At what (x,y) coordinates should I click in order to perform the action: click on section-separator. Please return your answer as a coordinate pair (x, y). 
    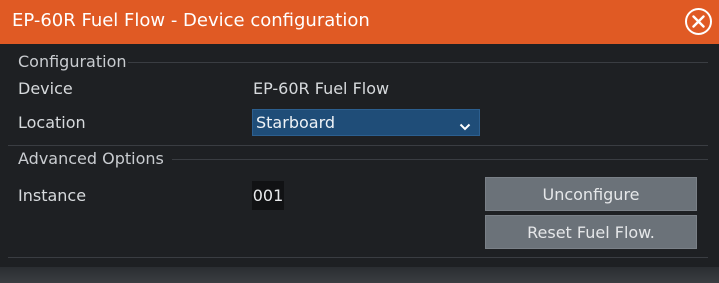
    Looking at the image, I should click on (358, 145).